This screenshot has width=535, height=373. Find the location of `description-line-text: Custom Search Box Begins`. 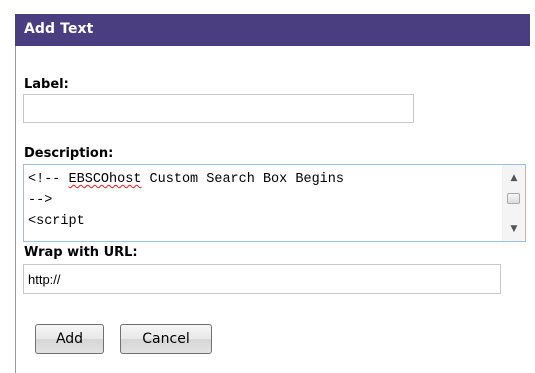

description-line-text: Custom Search Box Begins is located at coordinates (242, 179).